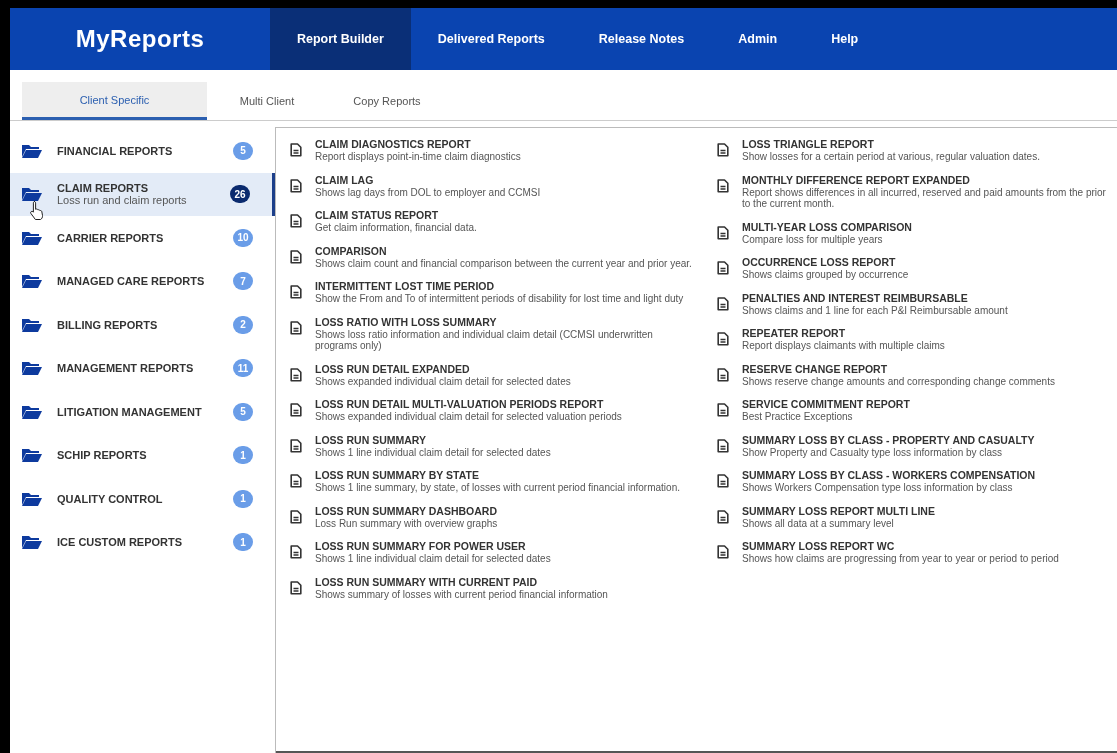 The height and width of the screenshot is (753, 1117). Describe the element at coordinates (495, 150) in the screenshot. I see `report-item: CLAIM DIAGNOSTICS REPORT Report displays point-in-time claim diagnostics` at that location.